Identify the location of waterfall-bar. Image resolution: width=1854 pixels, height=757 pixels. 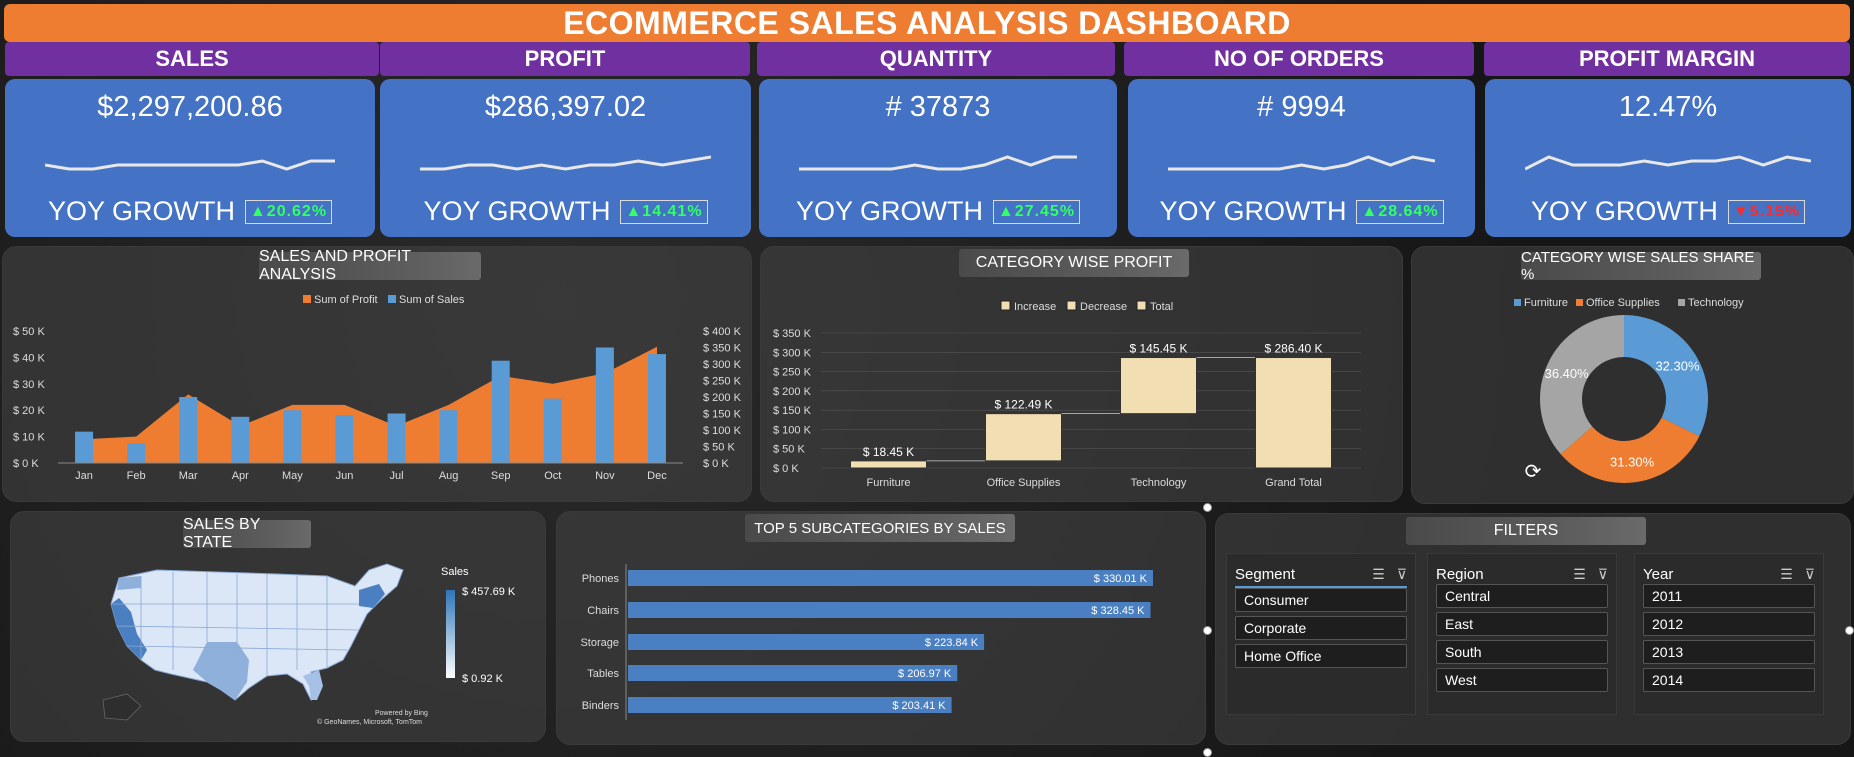
(1023, 437).